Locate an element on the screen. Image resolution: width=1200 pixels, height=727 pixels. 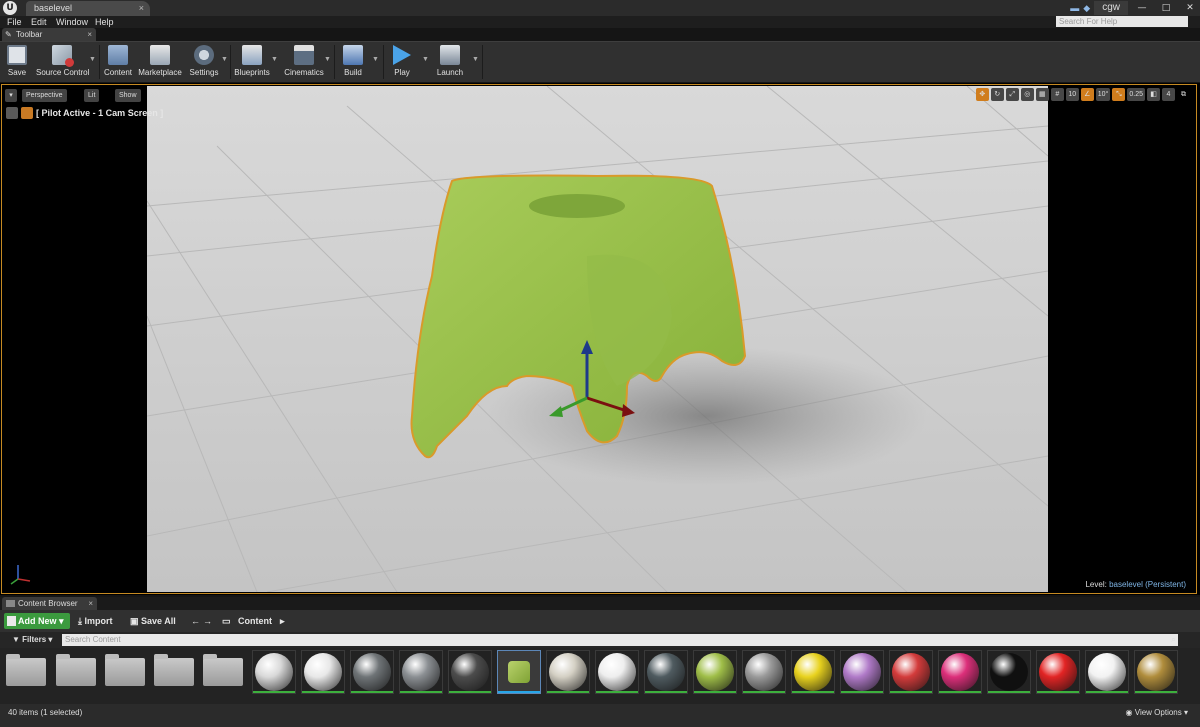
filters-button: ▼ Filters ▾ is located at coordinates (32, 640).